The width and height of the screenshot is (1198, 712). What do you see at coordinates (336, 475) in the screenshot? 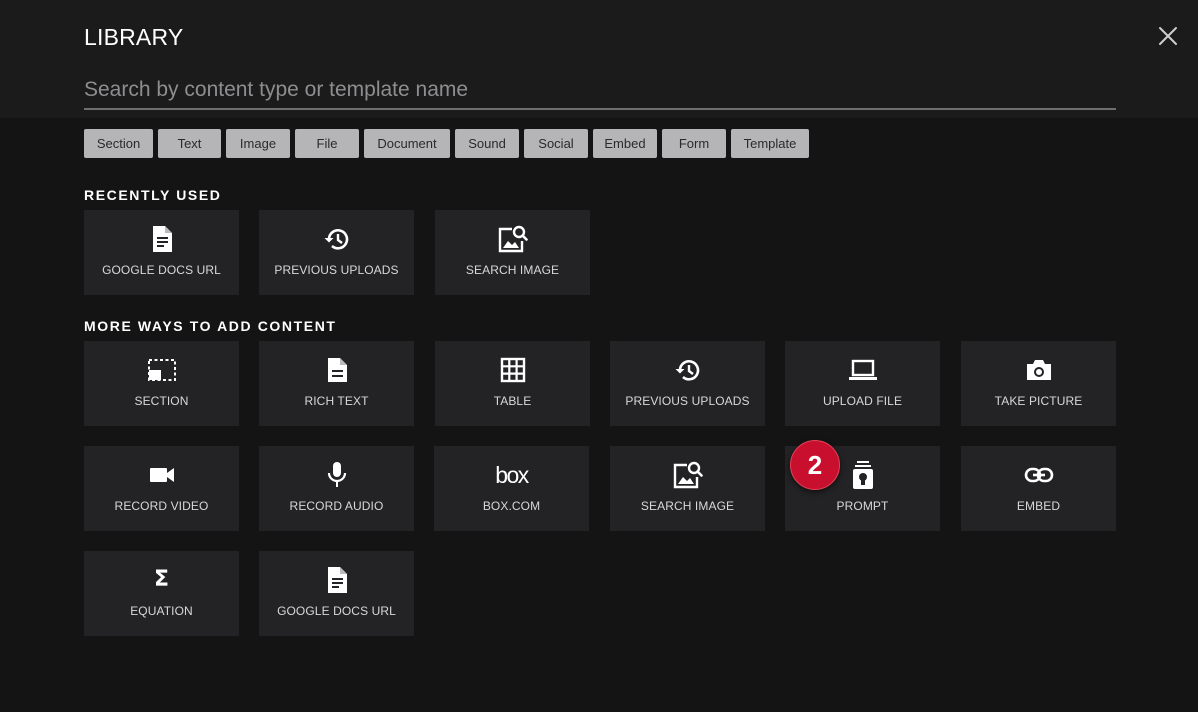
I see `microphone-icon` at bounding box center [336, 475].